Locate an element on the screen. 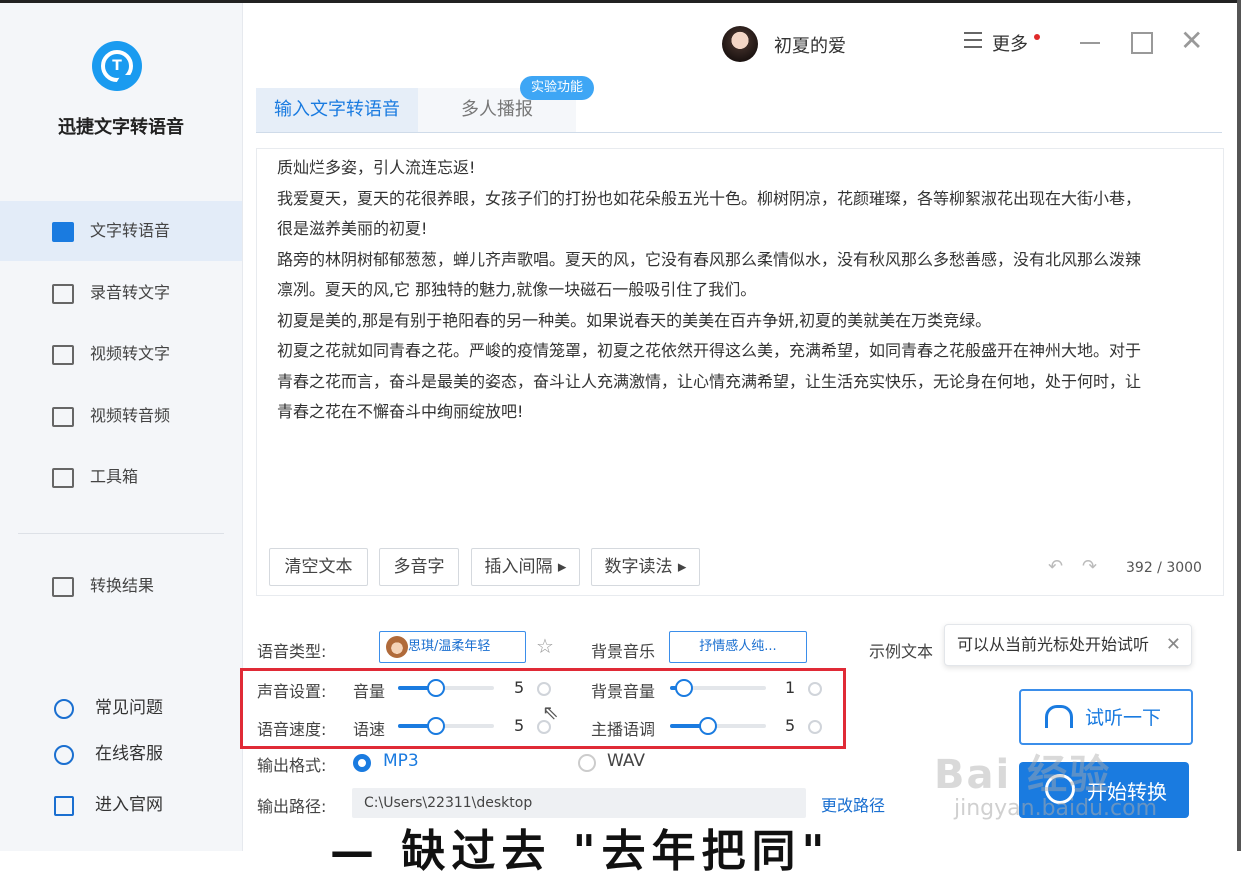 The height and width of the screenshot is (877, 1241). tooltip-text: 可以从当前光标处开始试听 is located at coordinates (1053, 644).